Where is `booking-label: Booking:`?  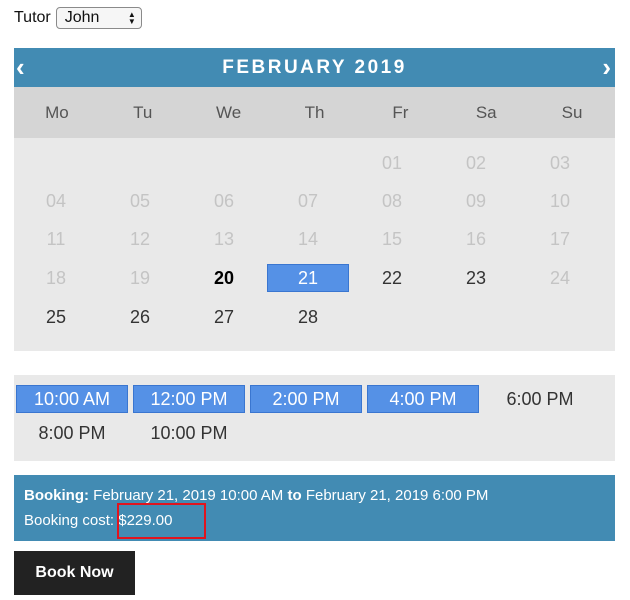
booking-label: Booking: is located at coordinates (56, 495).